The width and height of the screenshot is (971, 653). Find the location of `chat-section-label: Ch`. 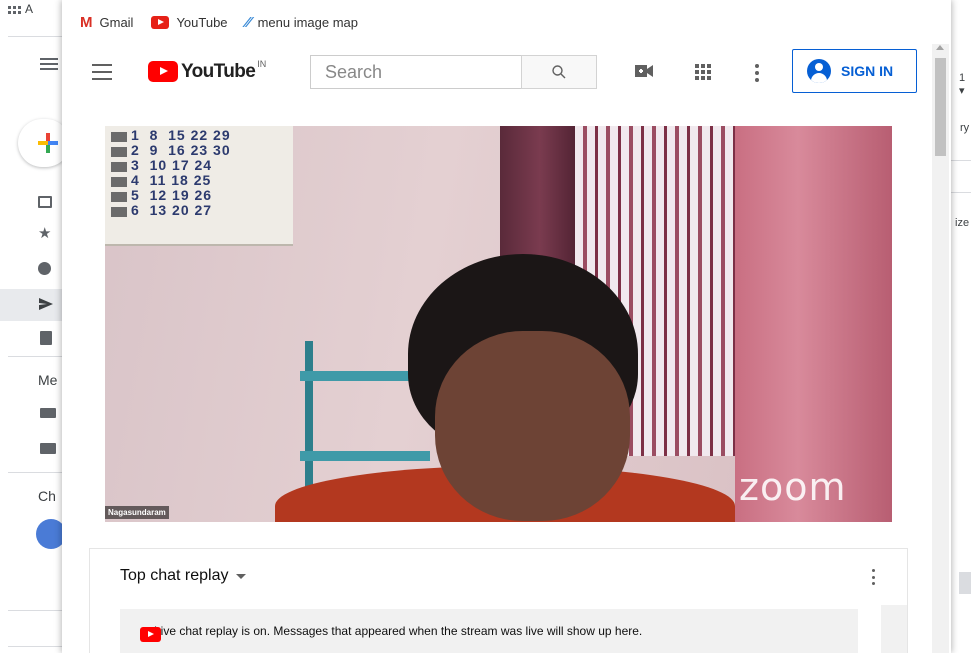

chat-section-label: Ch is located at coordinates (47, 496).